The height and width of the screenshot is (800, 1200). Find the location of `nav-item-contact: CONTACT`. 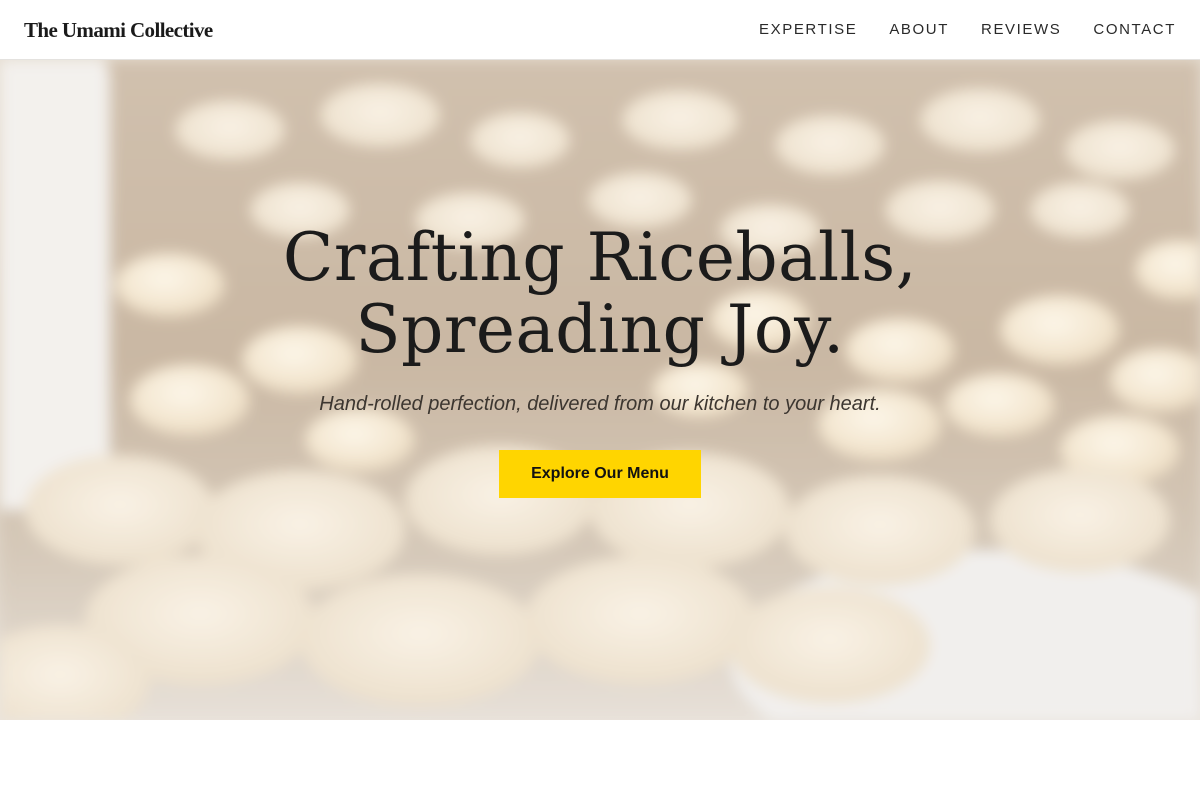

nav-item-contact: CONTACT is located at coordinates (1134, 30).